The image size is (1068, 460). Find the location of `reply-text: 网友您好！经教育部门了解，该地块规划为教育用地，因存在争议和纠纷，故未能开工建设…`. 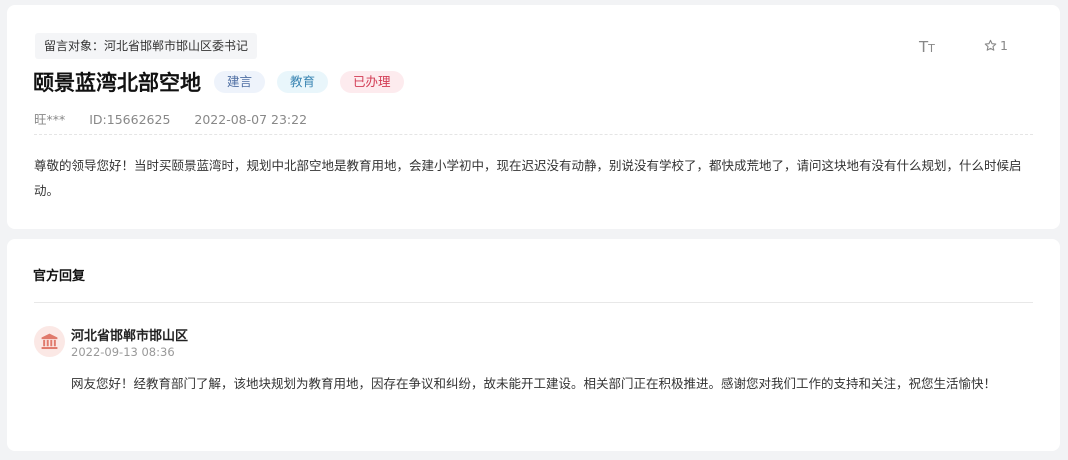

reply-text: 网友您好！经教育部门了解，该地块规划为教育用地，因存在争议和纠纷，故未能开工建设… is located at coordinates (534, 383).